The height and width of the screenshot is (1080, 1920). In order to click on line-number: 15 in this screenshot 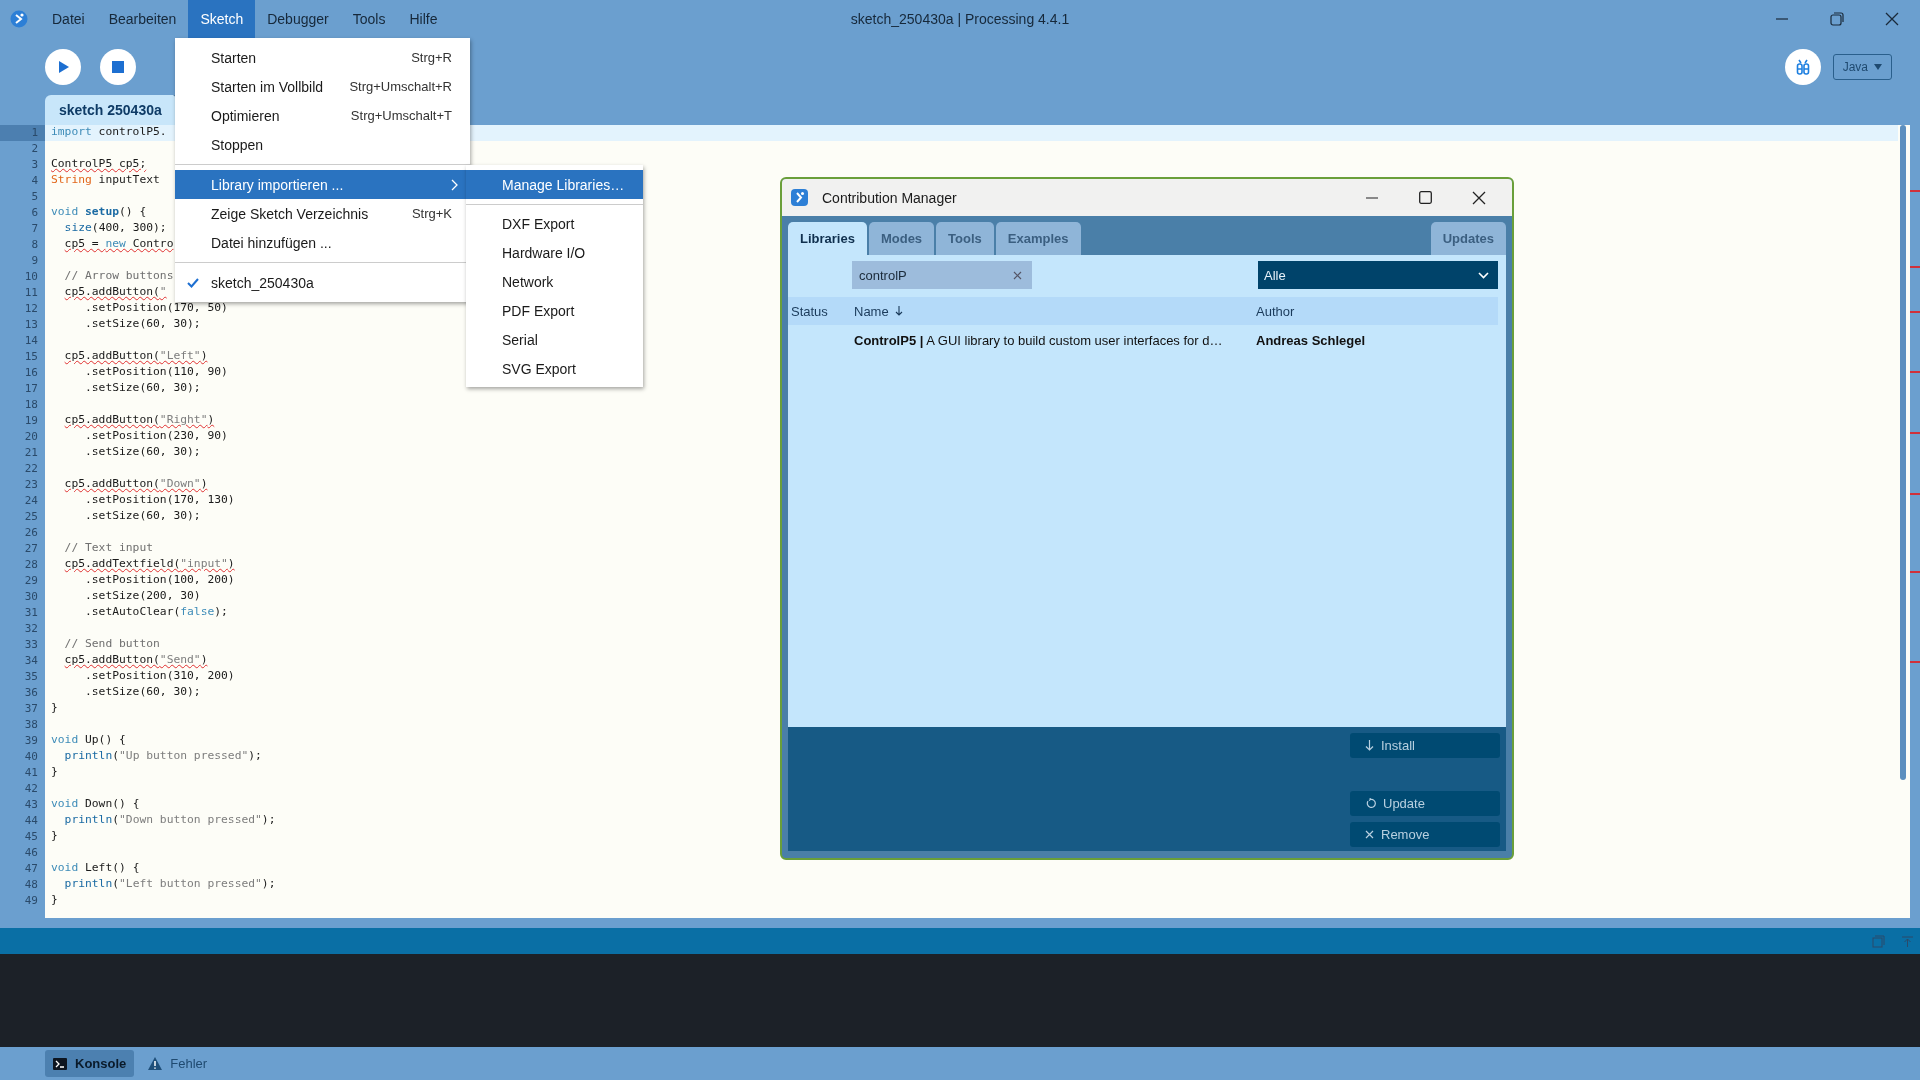, I will do `click(31, 357)`.